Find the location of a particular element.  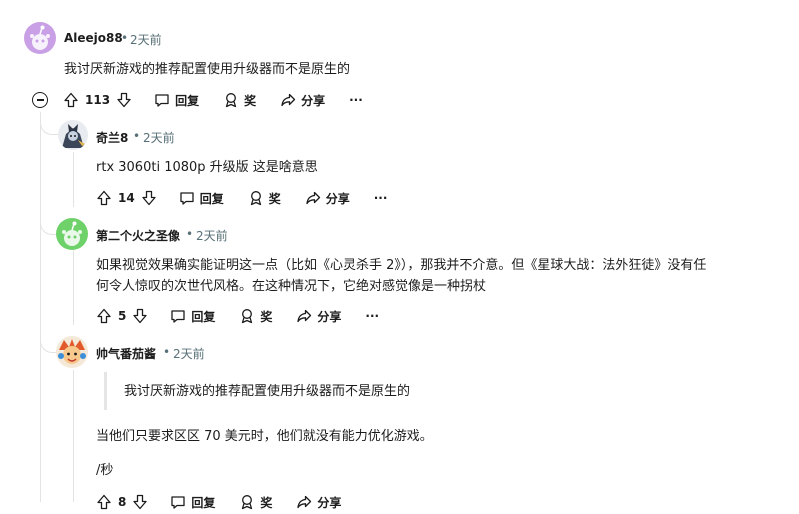

comment-username: 奇兰8 is located at coordinates (112, 137).